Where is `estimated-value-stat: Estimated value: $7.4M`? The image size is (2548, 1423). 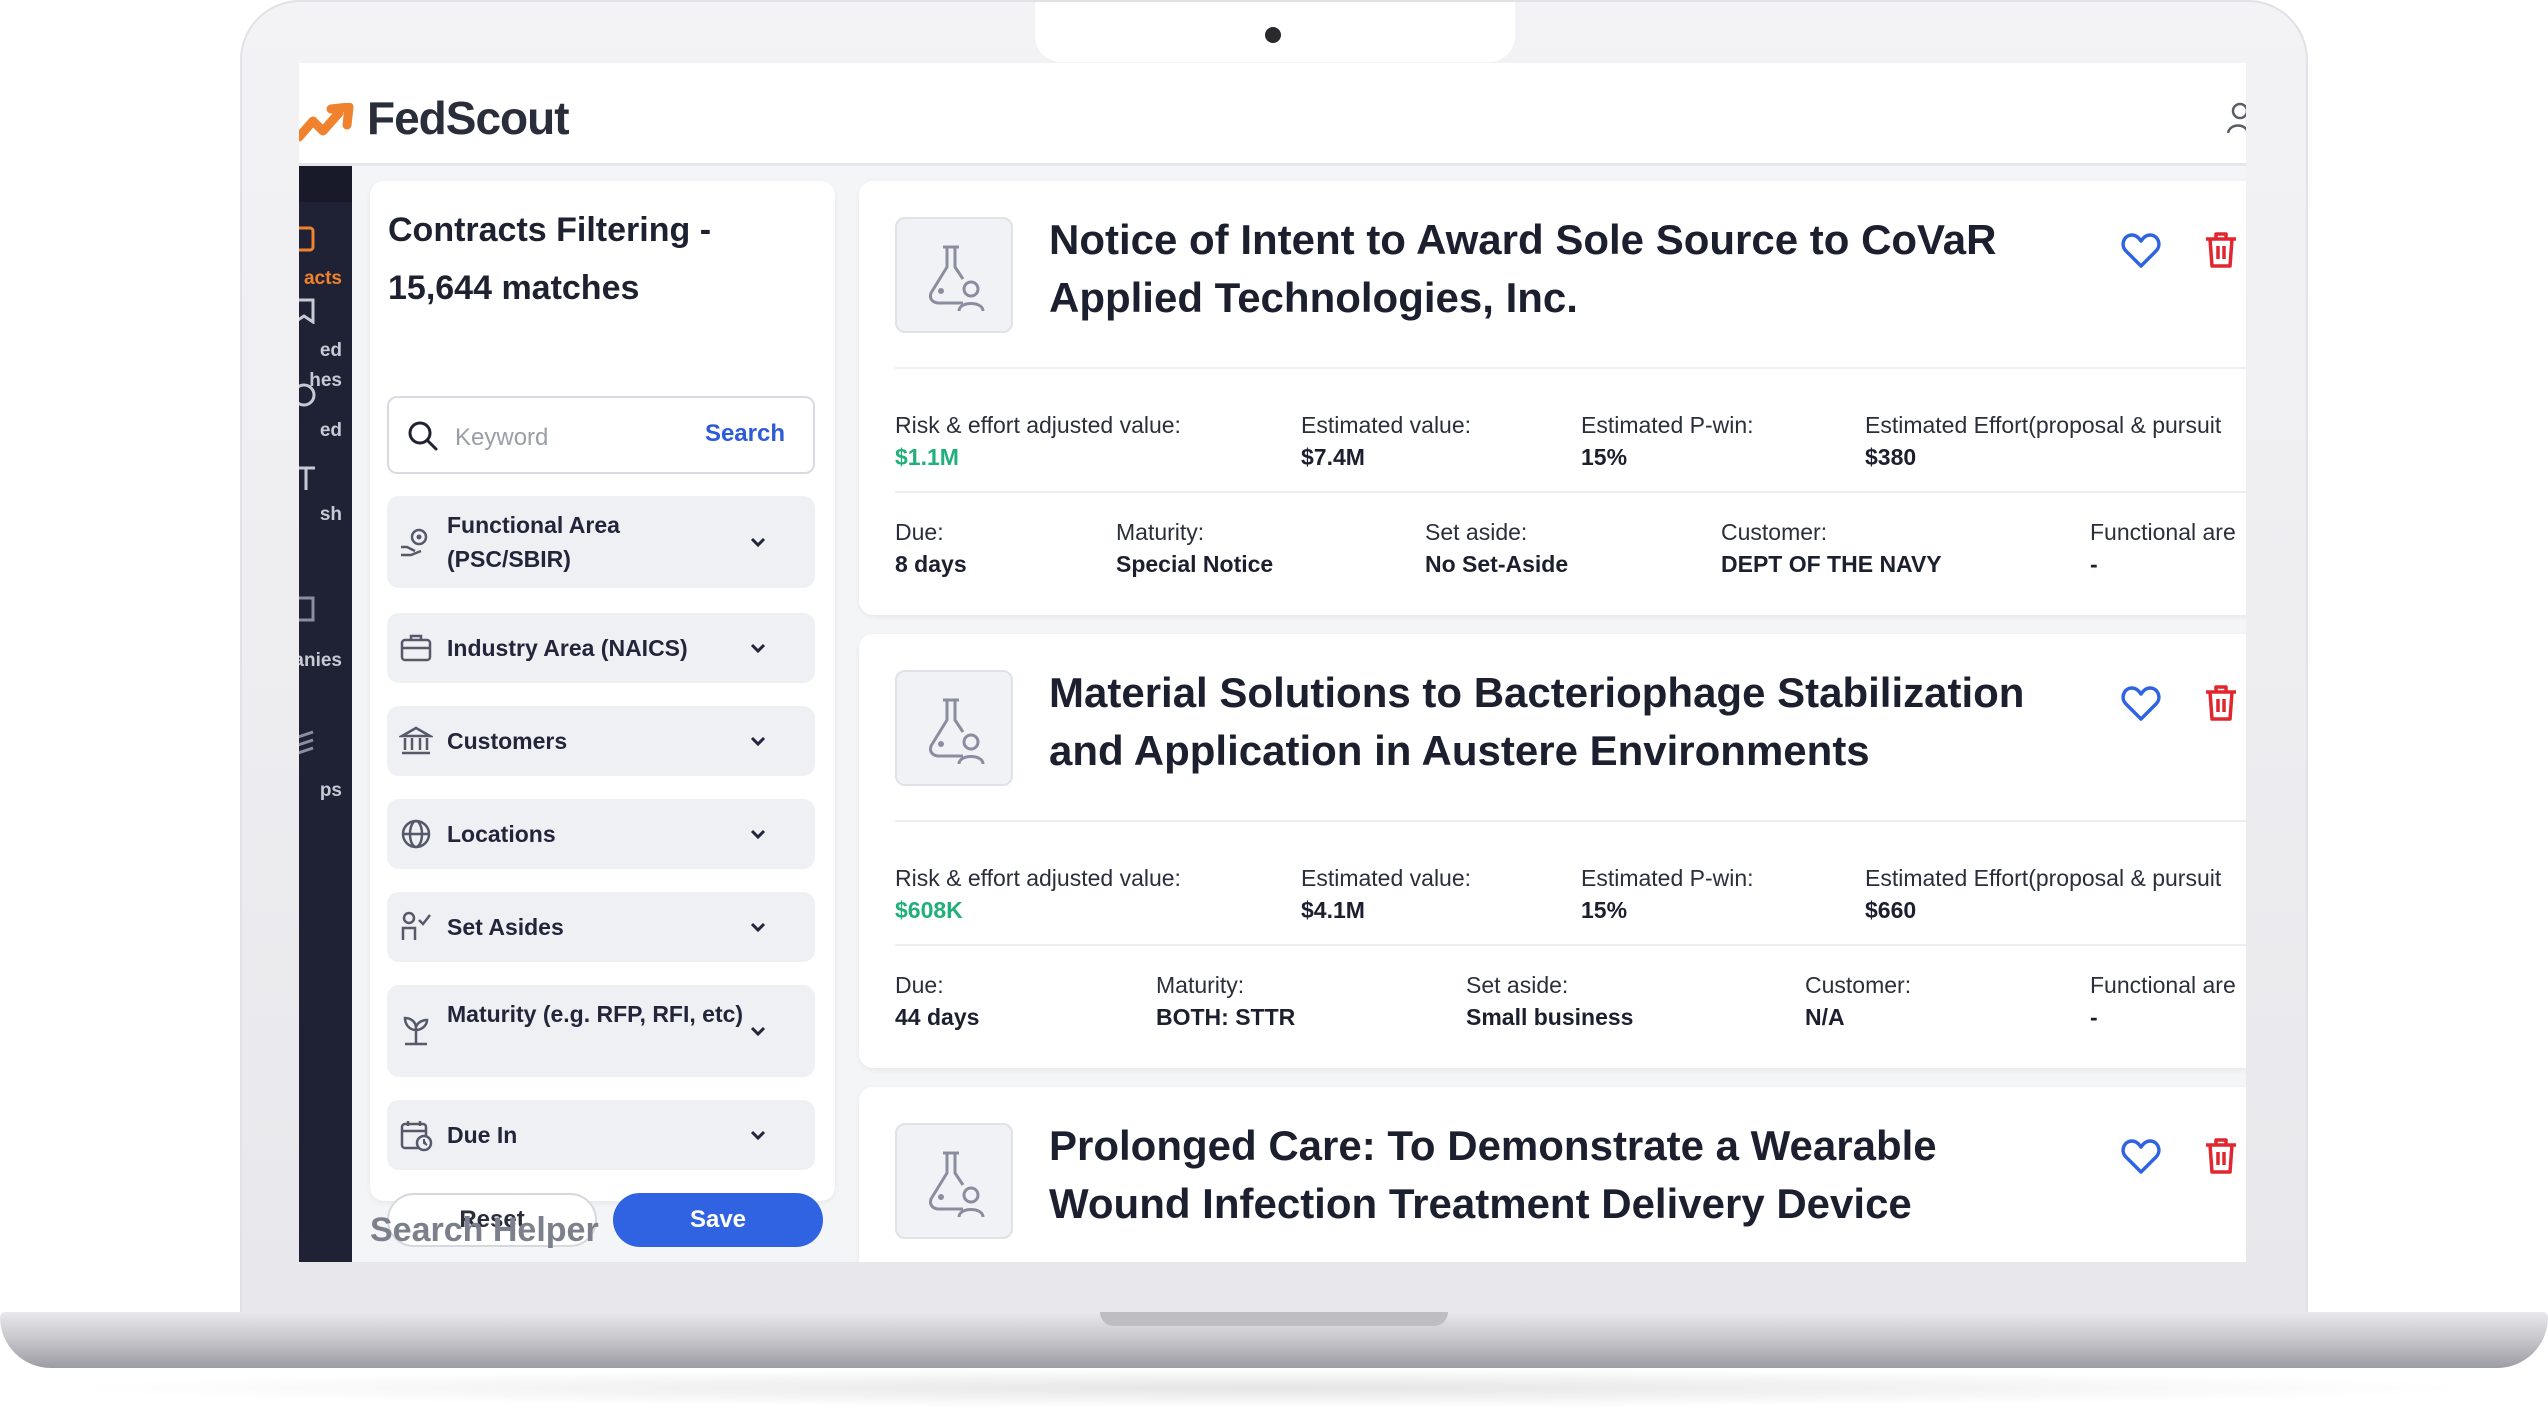
estimated-value-stat: Estimated value: $7.4M is located at coordinates (1386, 441).